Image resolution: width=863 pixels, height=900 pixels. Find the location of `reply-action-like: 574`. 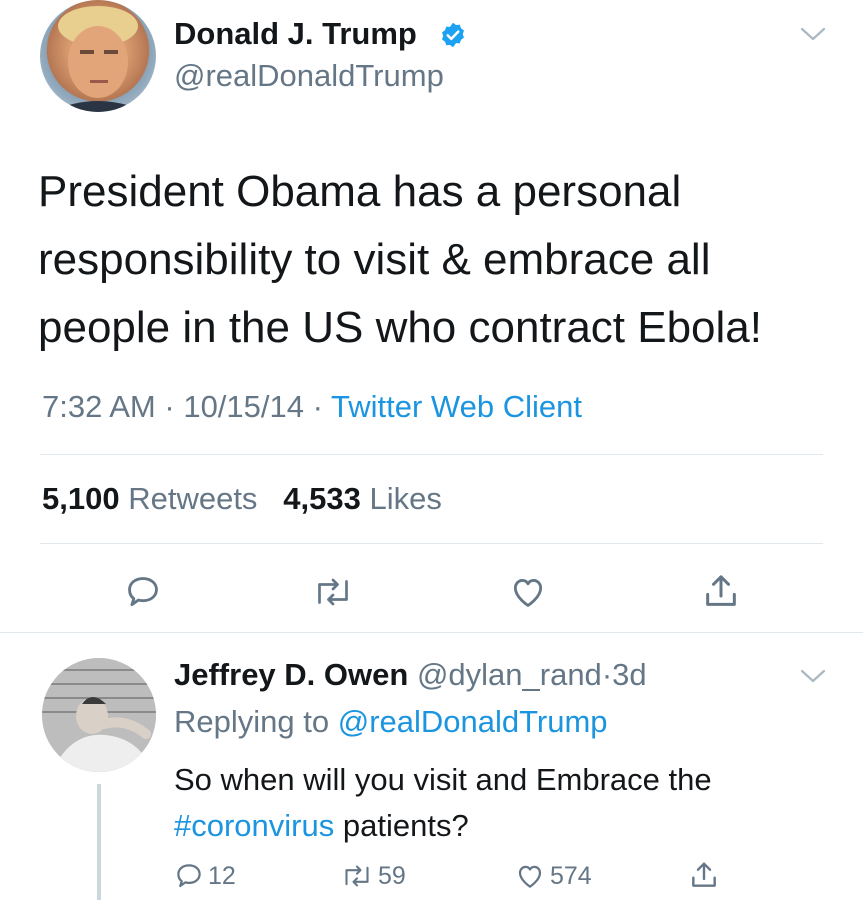

reply-action-like: 574 is located at coordinates (553, 876).